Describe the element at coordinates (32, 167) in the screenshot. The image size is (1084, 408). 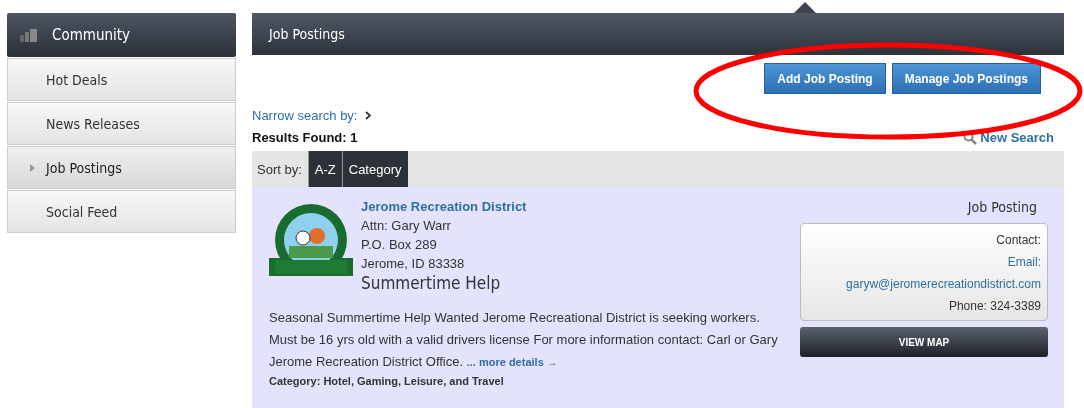
I see `arrow-right-icon` at that location.